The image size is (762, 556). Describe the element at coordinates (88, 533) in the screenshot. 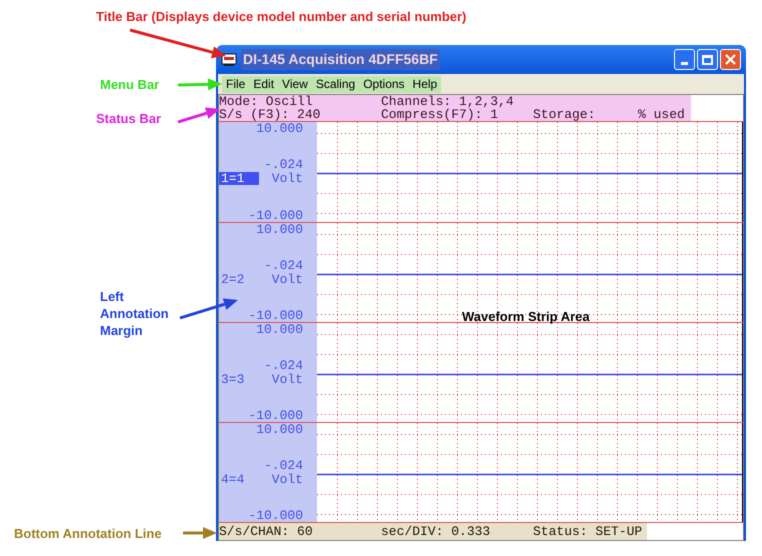

I see `annotation-label: Bottom Annotation Line` at that location.